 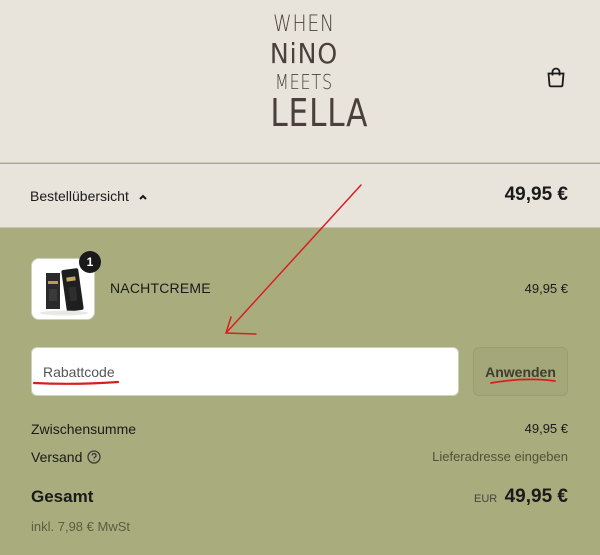 I want to click on logo-line: MEETS, so click(x=304, y=82).